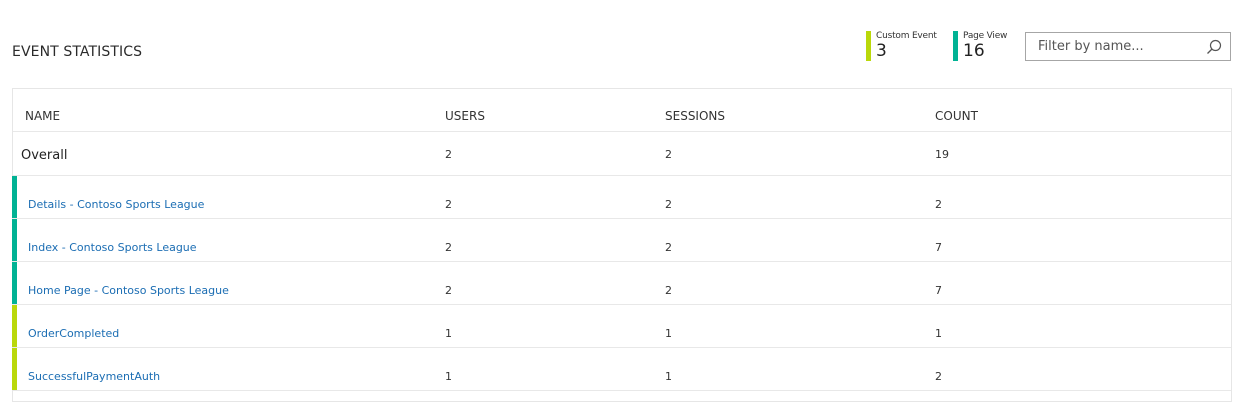 The image size is (1254, 415). Describe the element at coordinates (974, 51) in the screenshot. I see `legend-page-view-count: 16` at that location.